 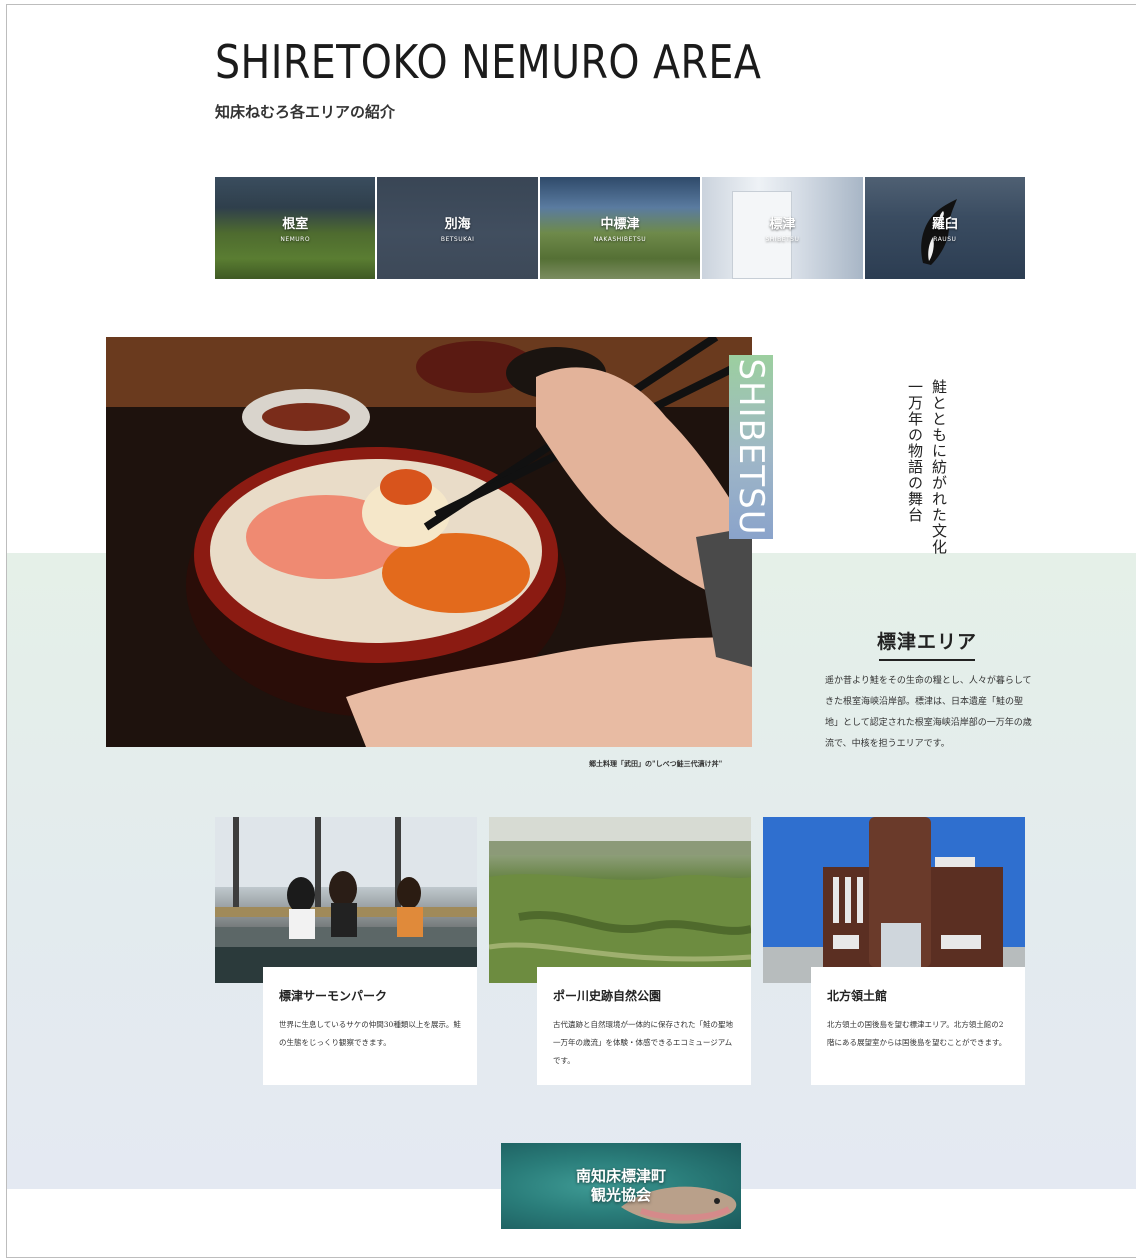 I want to click on nav-item-sublabel: BETSUKAI, so click(x=457, y=239).